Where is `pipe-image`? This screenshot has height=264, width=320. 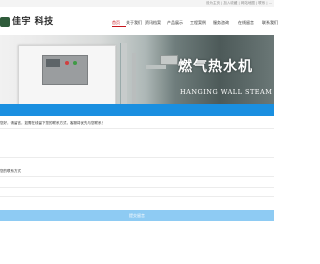
pipe-image is located at coordinates (123, 73).